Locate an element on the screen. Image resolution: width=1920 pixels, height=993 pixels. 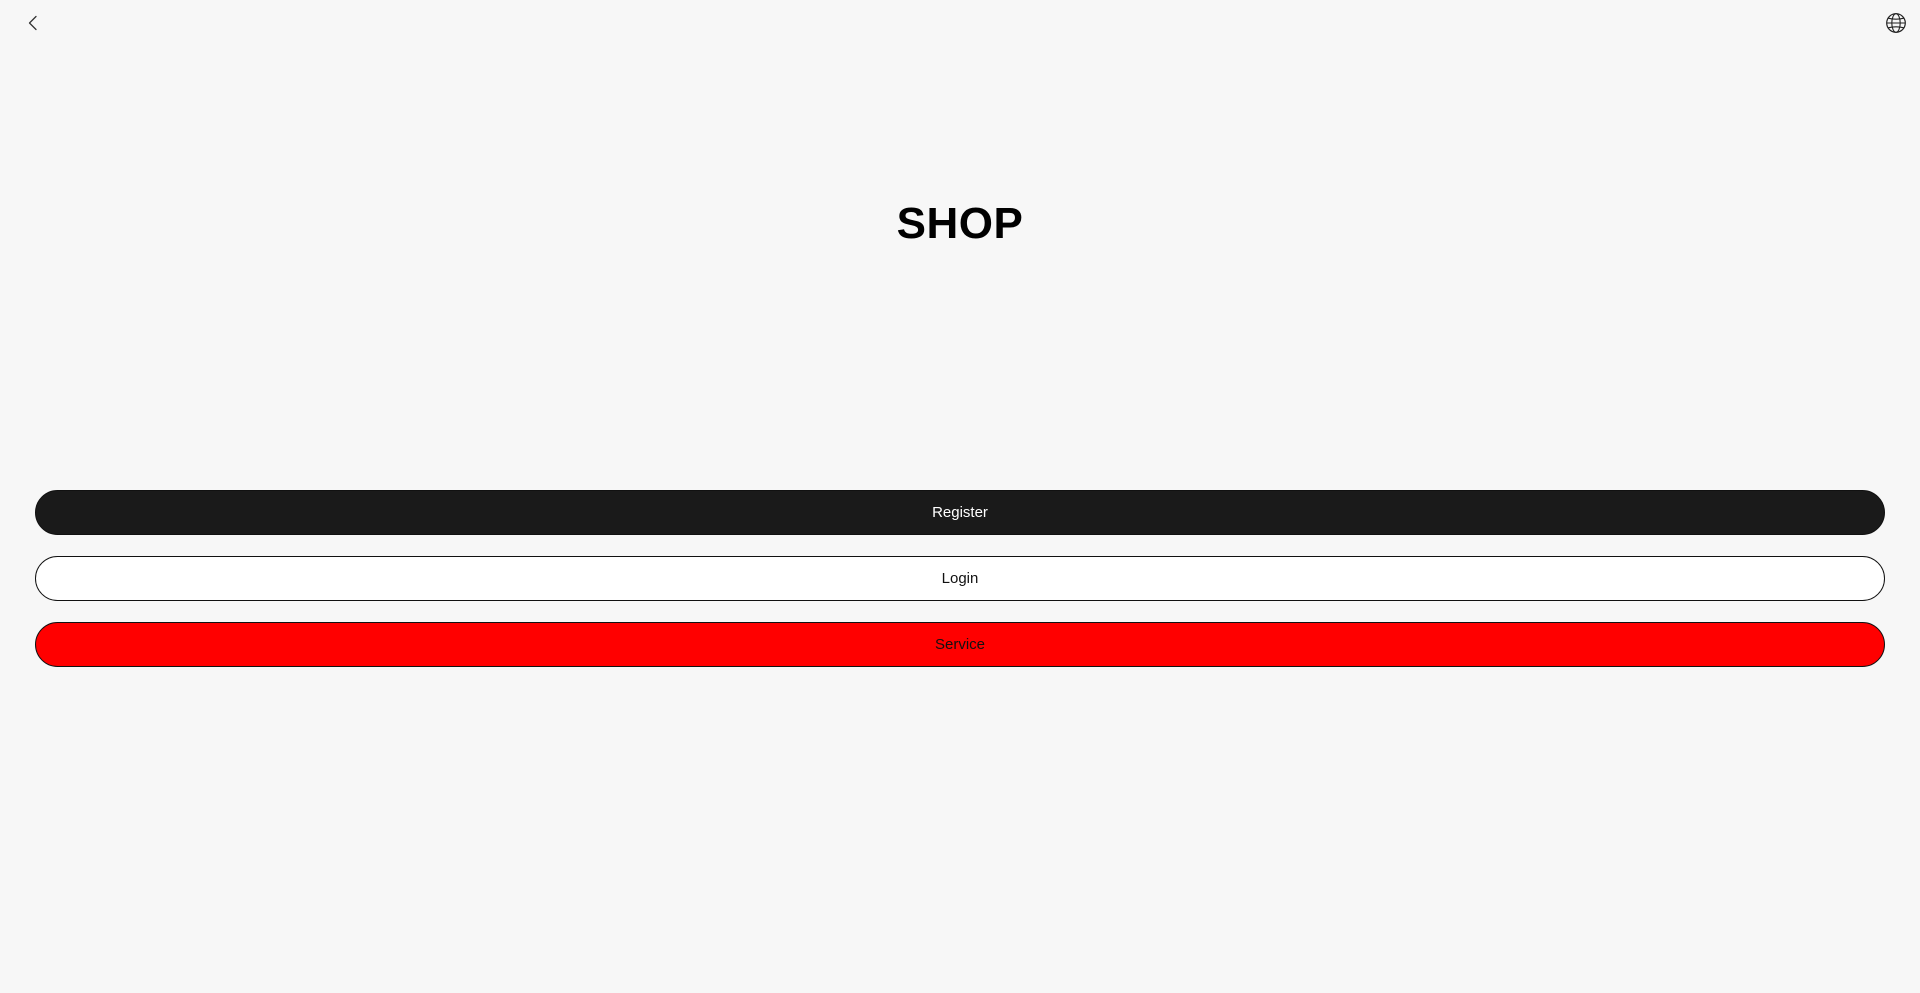
language-button is located at coordinates (1896, 23).